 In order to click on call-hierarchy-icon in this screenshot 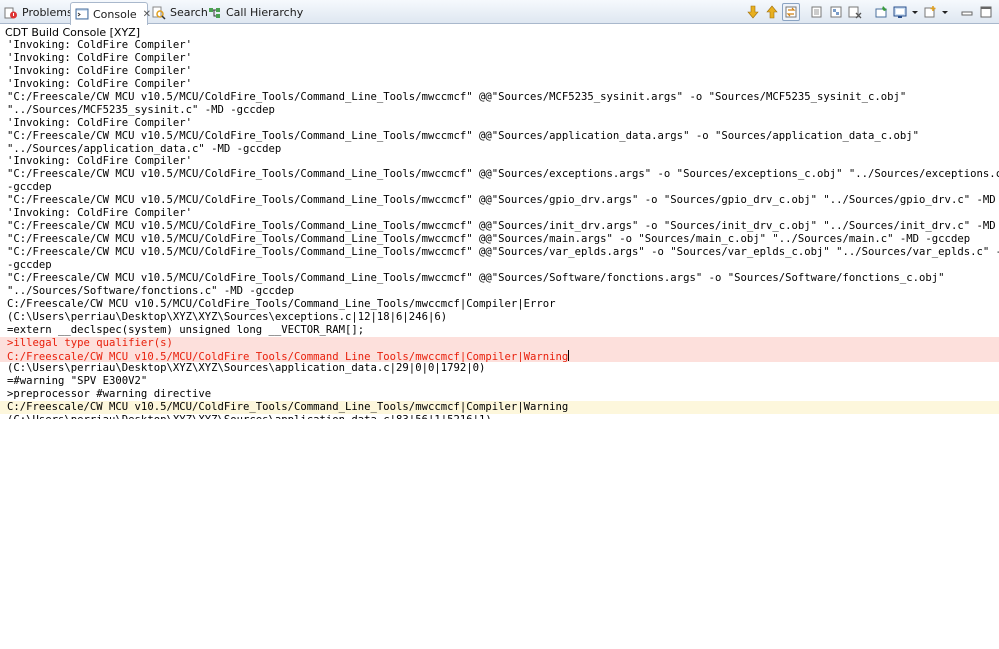, I will do `click(215, 13)`.